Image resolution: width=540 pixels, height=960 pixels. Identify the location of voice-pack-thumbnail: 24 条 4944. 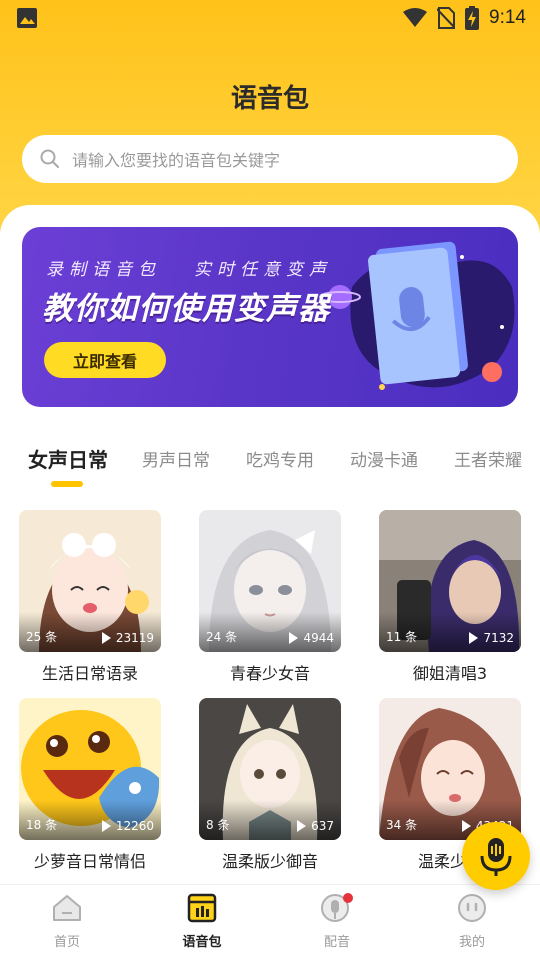
(270, 581).